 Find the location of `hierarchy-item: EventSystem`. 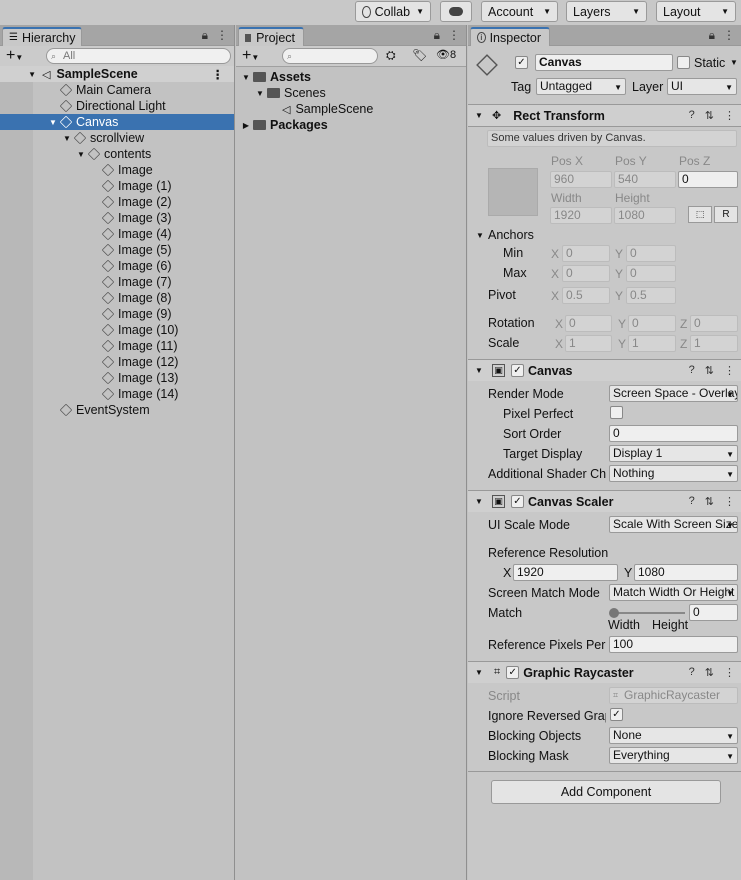

hierarchy-item: EventSystem is located at coordinates (117, 410).